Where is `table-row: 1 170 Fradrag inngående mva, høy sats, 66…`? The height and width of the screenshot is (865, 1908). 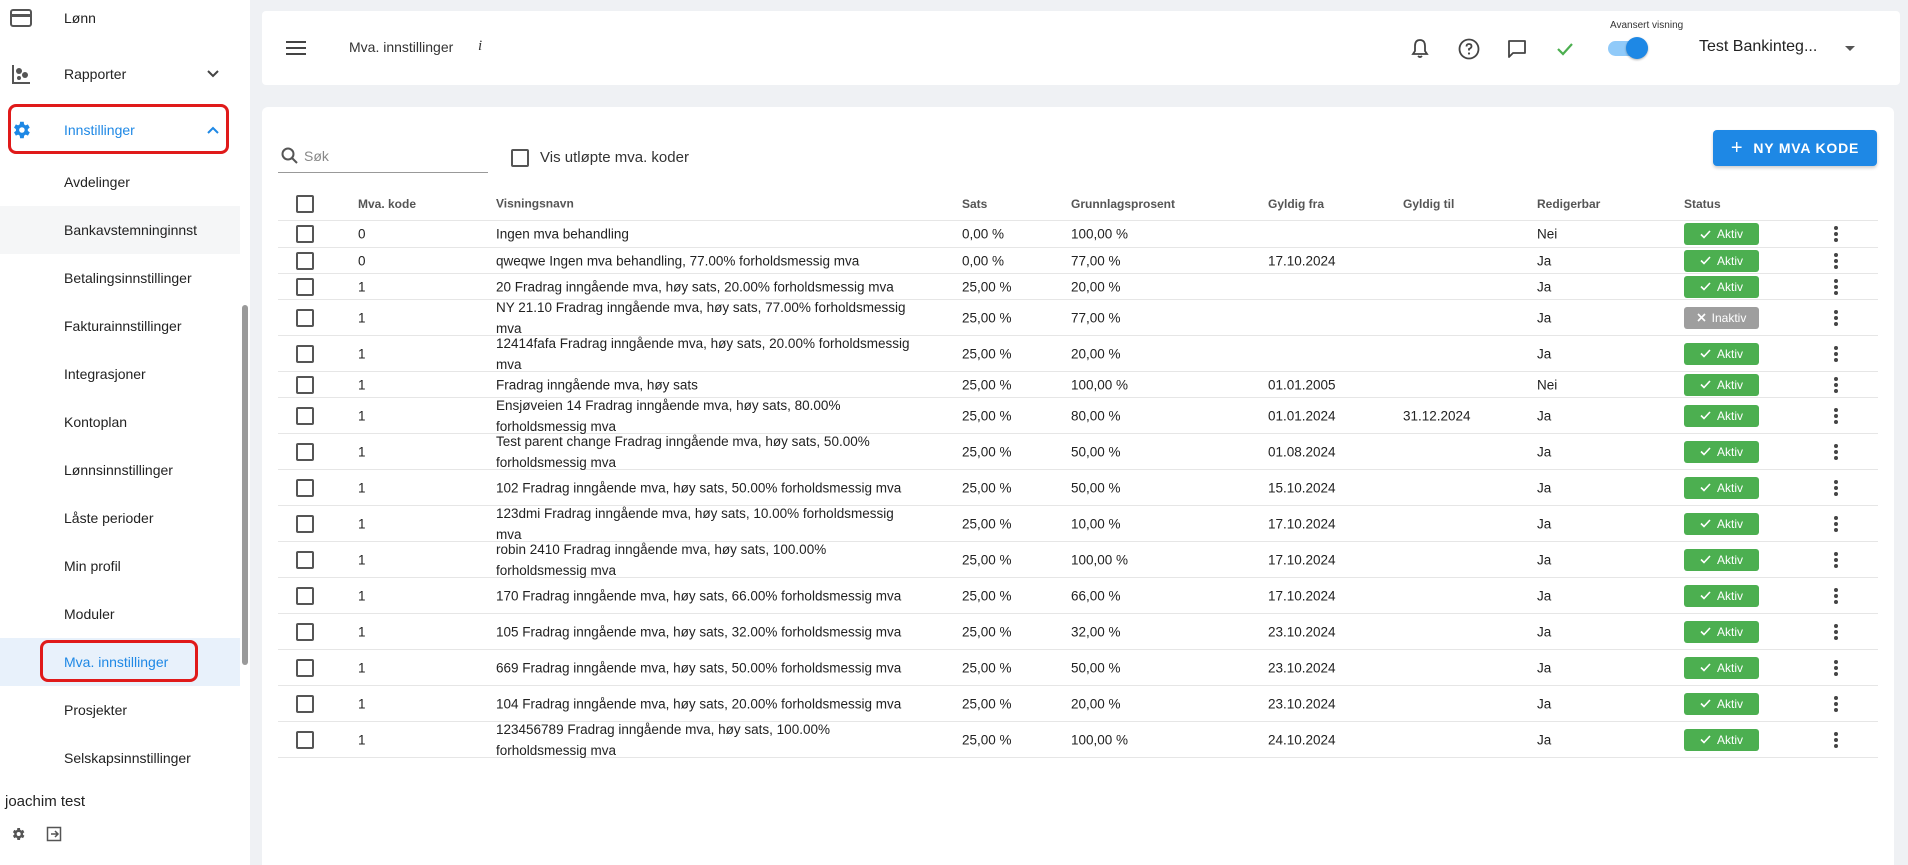 table-row: 1 170 Fradrag inngående mva, høy sats, 66… is located at coordinates (1078, 596).